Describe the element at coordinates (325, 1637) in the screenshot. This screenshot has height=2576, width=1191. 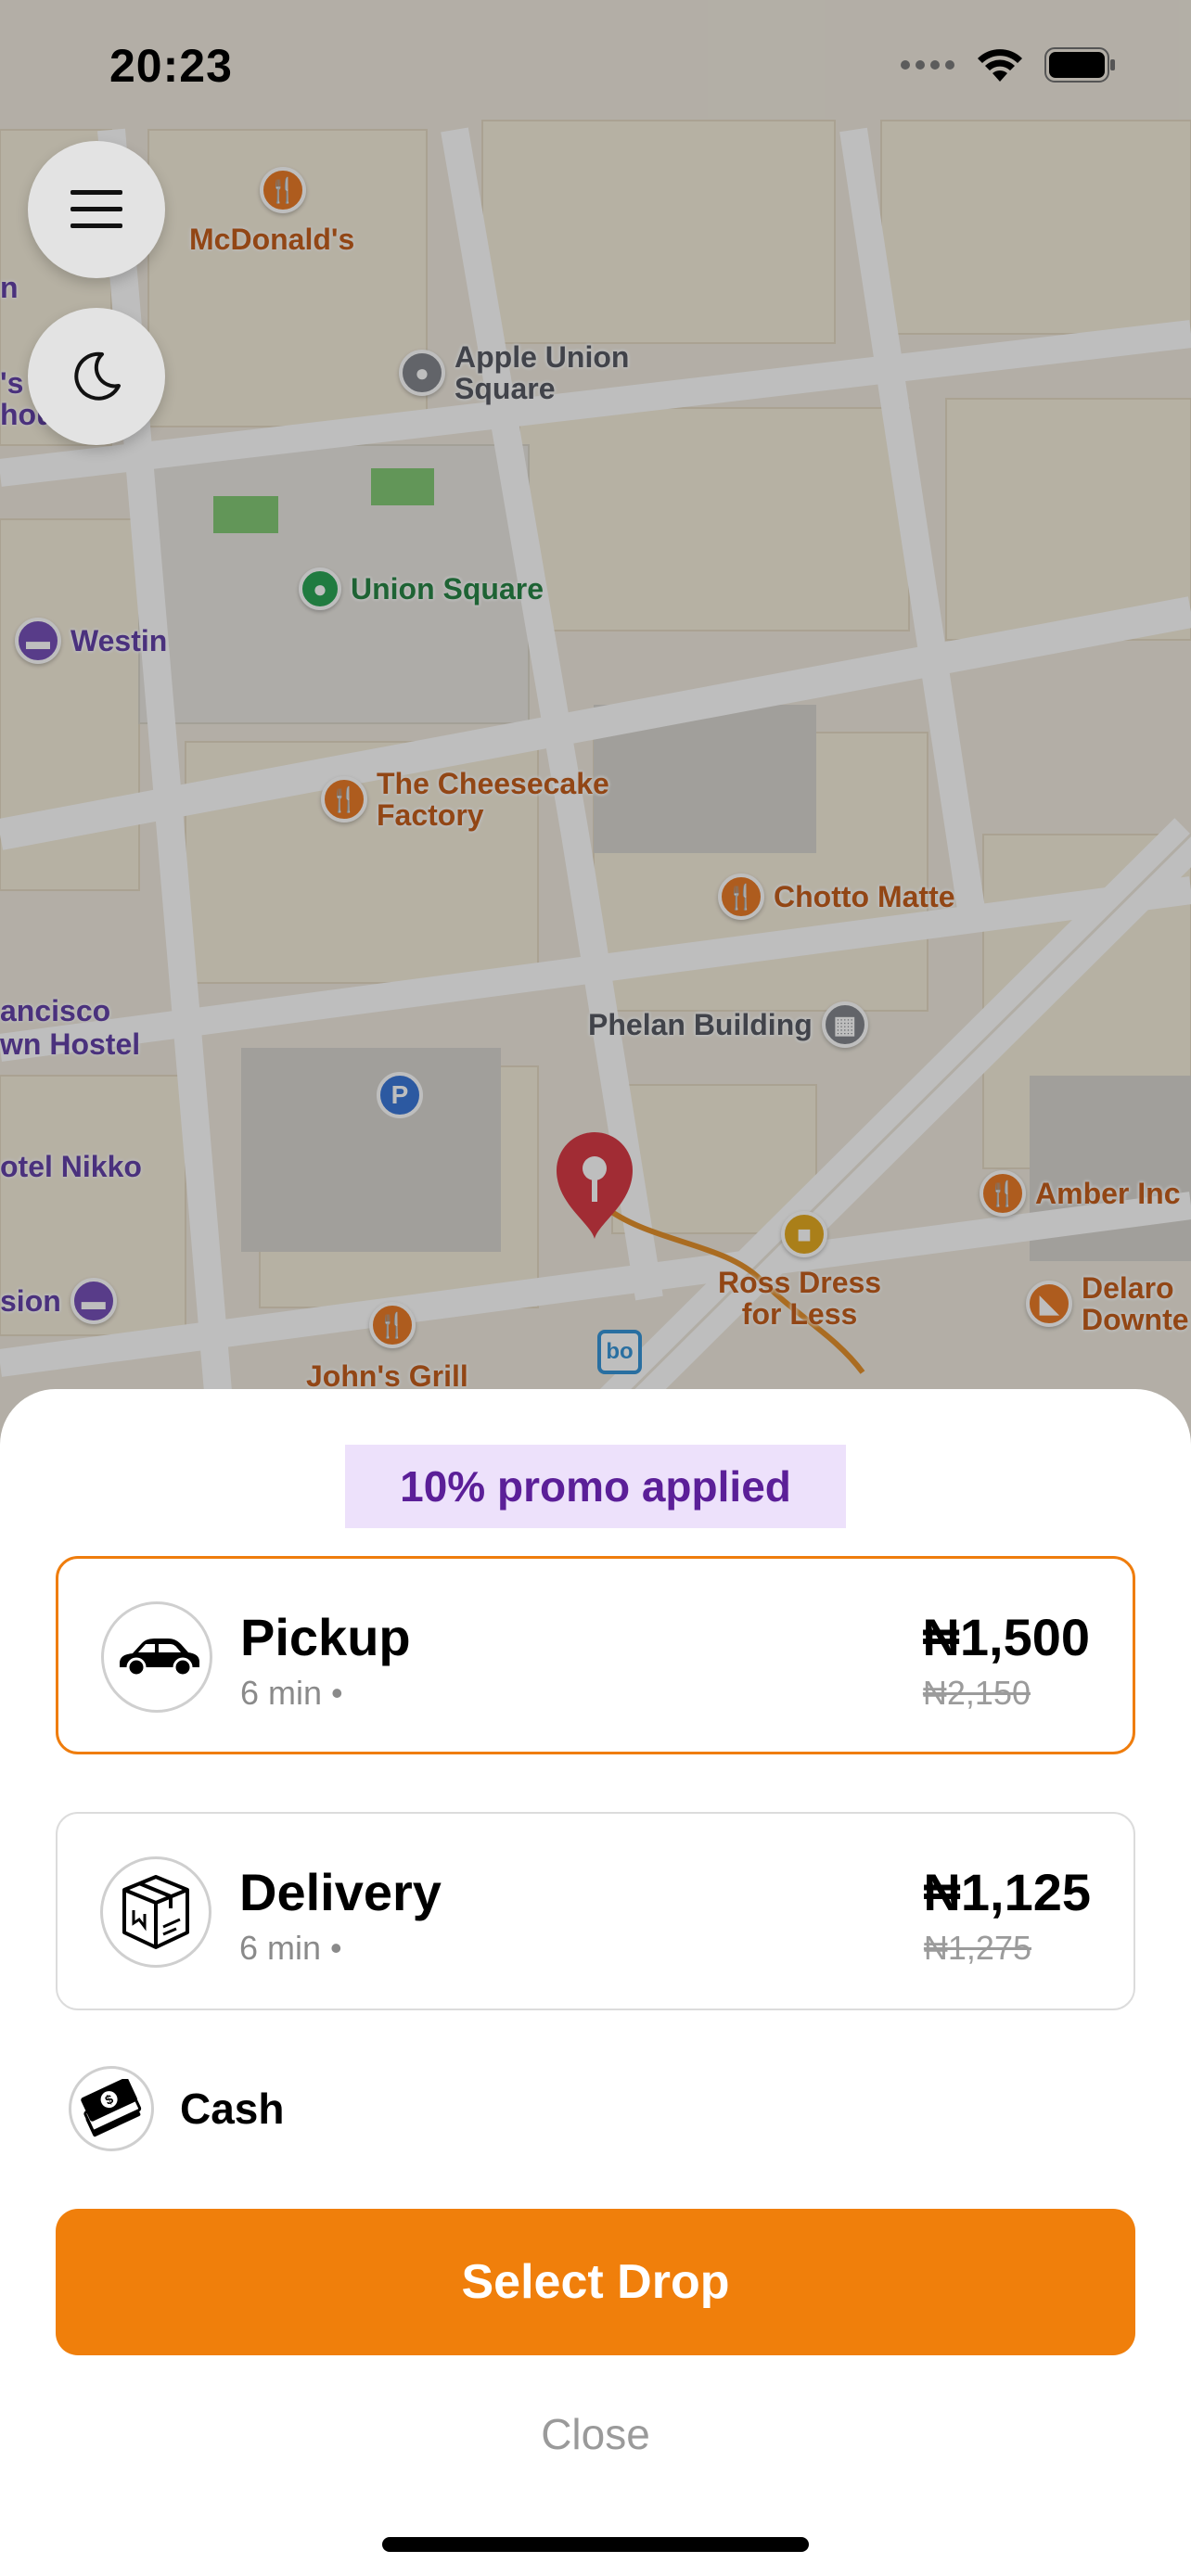
I see `ride-option-name: Pickup` at that location.